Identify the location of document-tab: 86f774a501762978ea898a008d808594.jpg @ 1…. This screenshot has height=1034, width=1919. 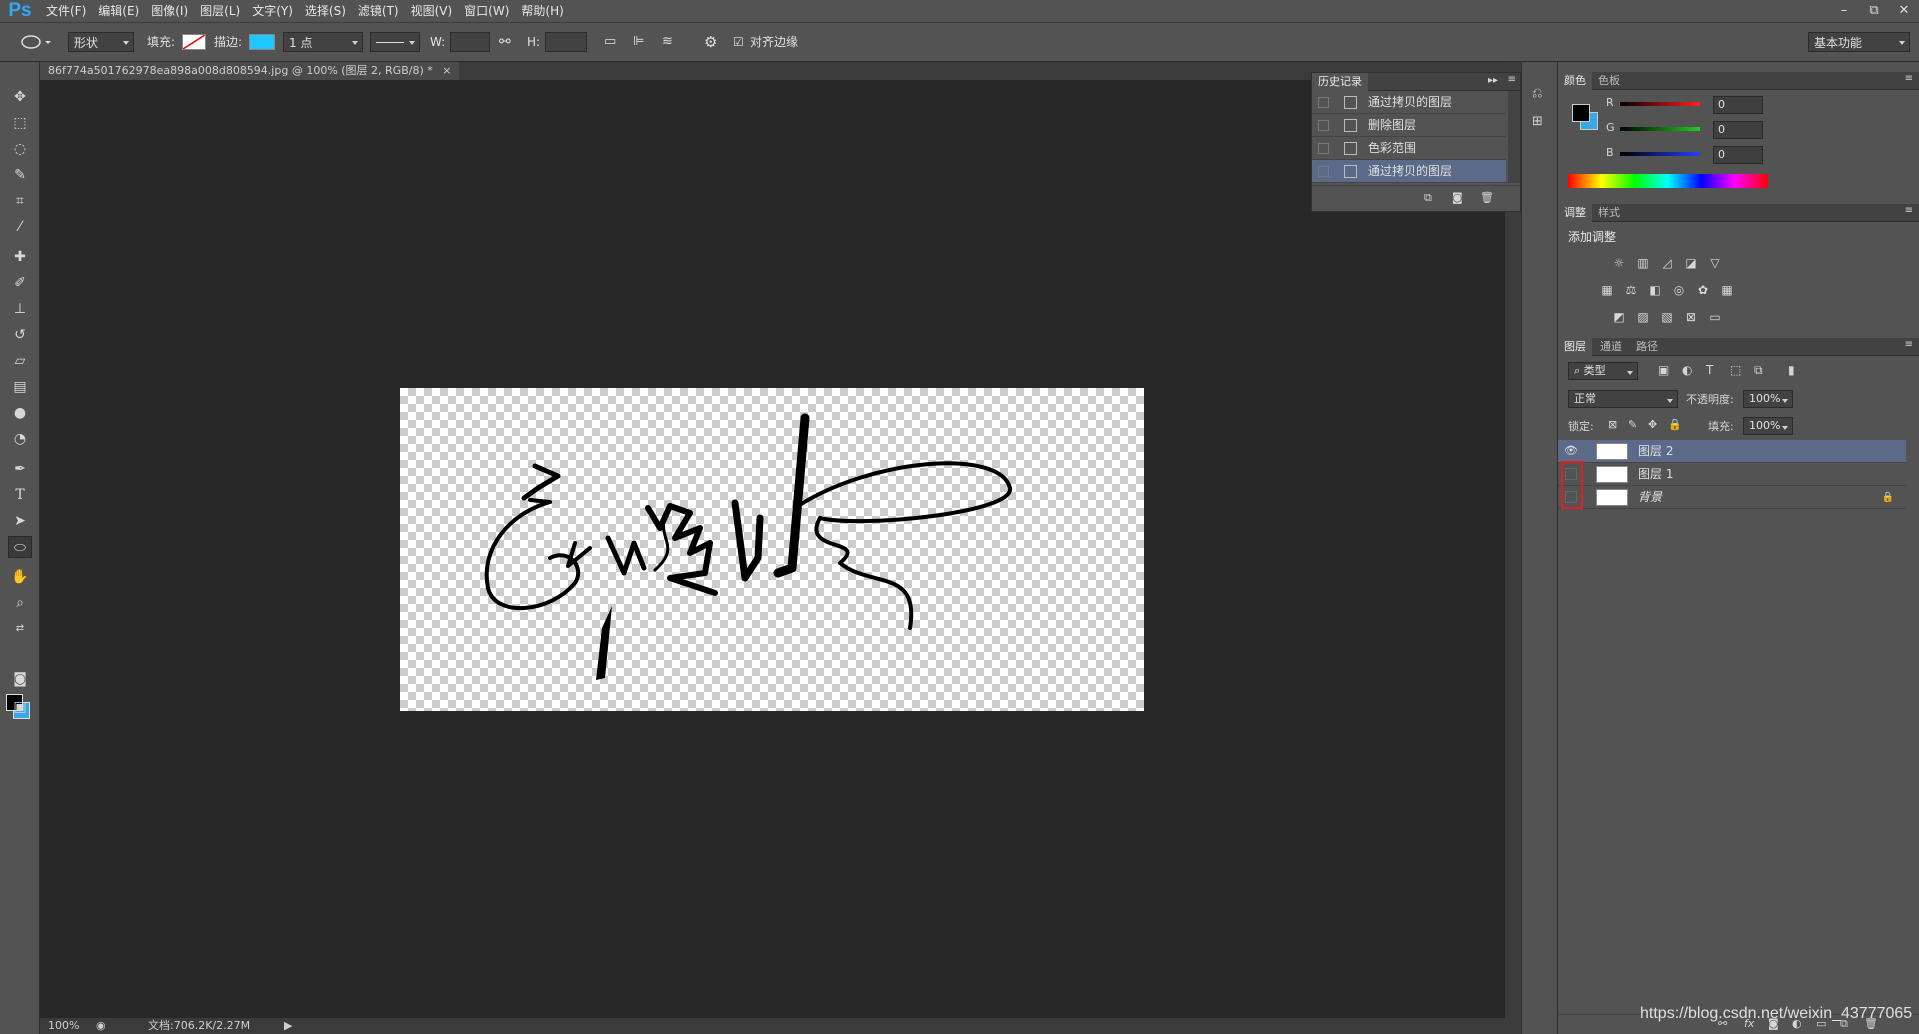
(250, 71).